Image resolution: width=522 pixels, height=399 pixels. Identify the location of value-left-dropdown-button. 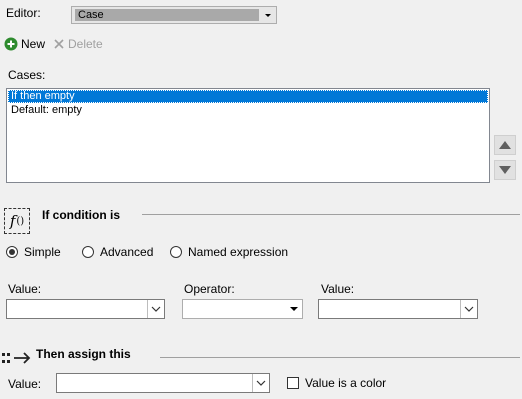
(155, 309).